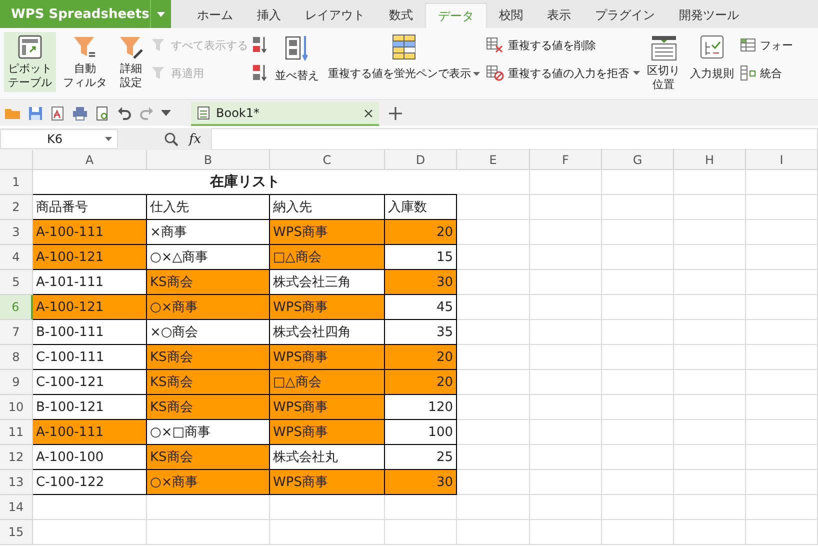  I want to click on table-cell: B-100-111, so click(90, 332).